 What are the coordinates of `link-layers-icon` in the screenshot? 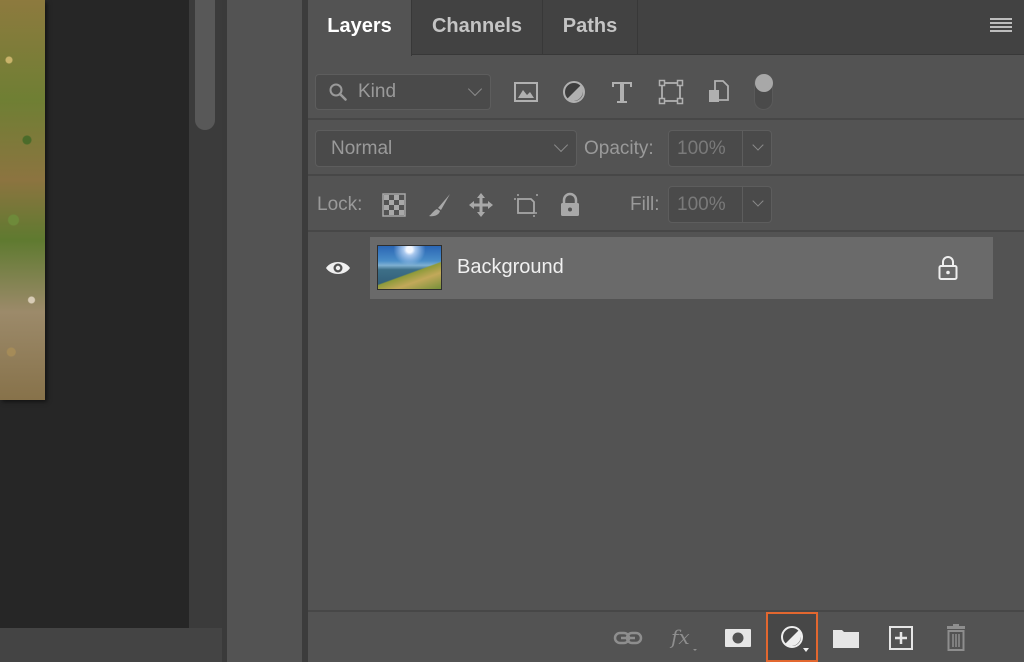 It's located at (628, 638).